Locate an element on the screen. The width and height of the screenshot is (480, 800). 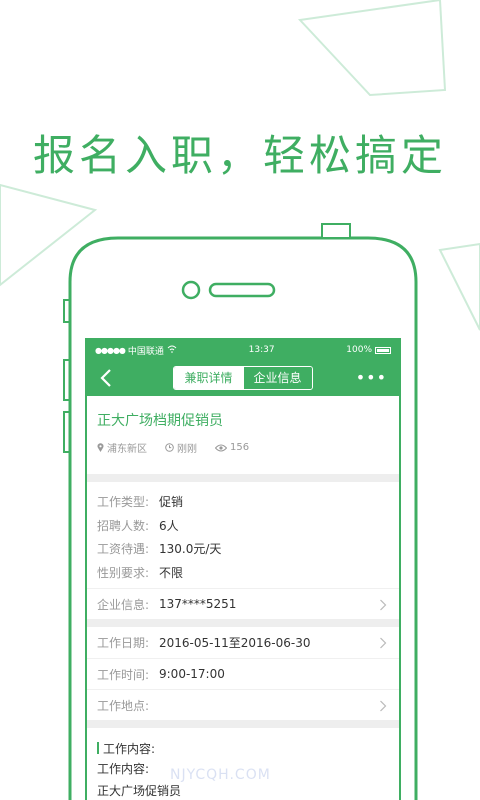
detail-value: 6人 is located at coordinates (169, 525).